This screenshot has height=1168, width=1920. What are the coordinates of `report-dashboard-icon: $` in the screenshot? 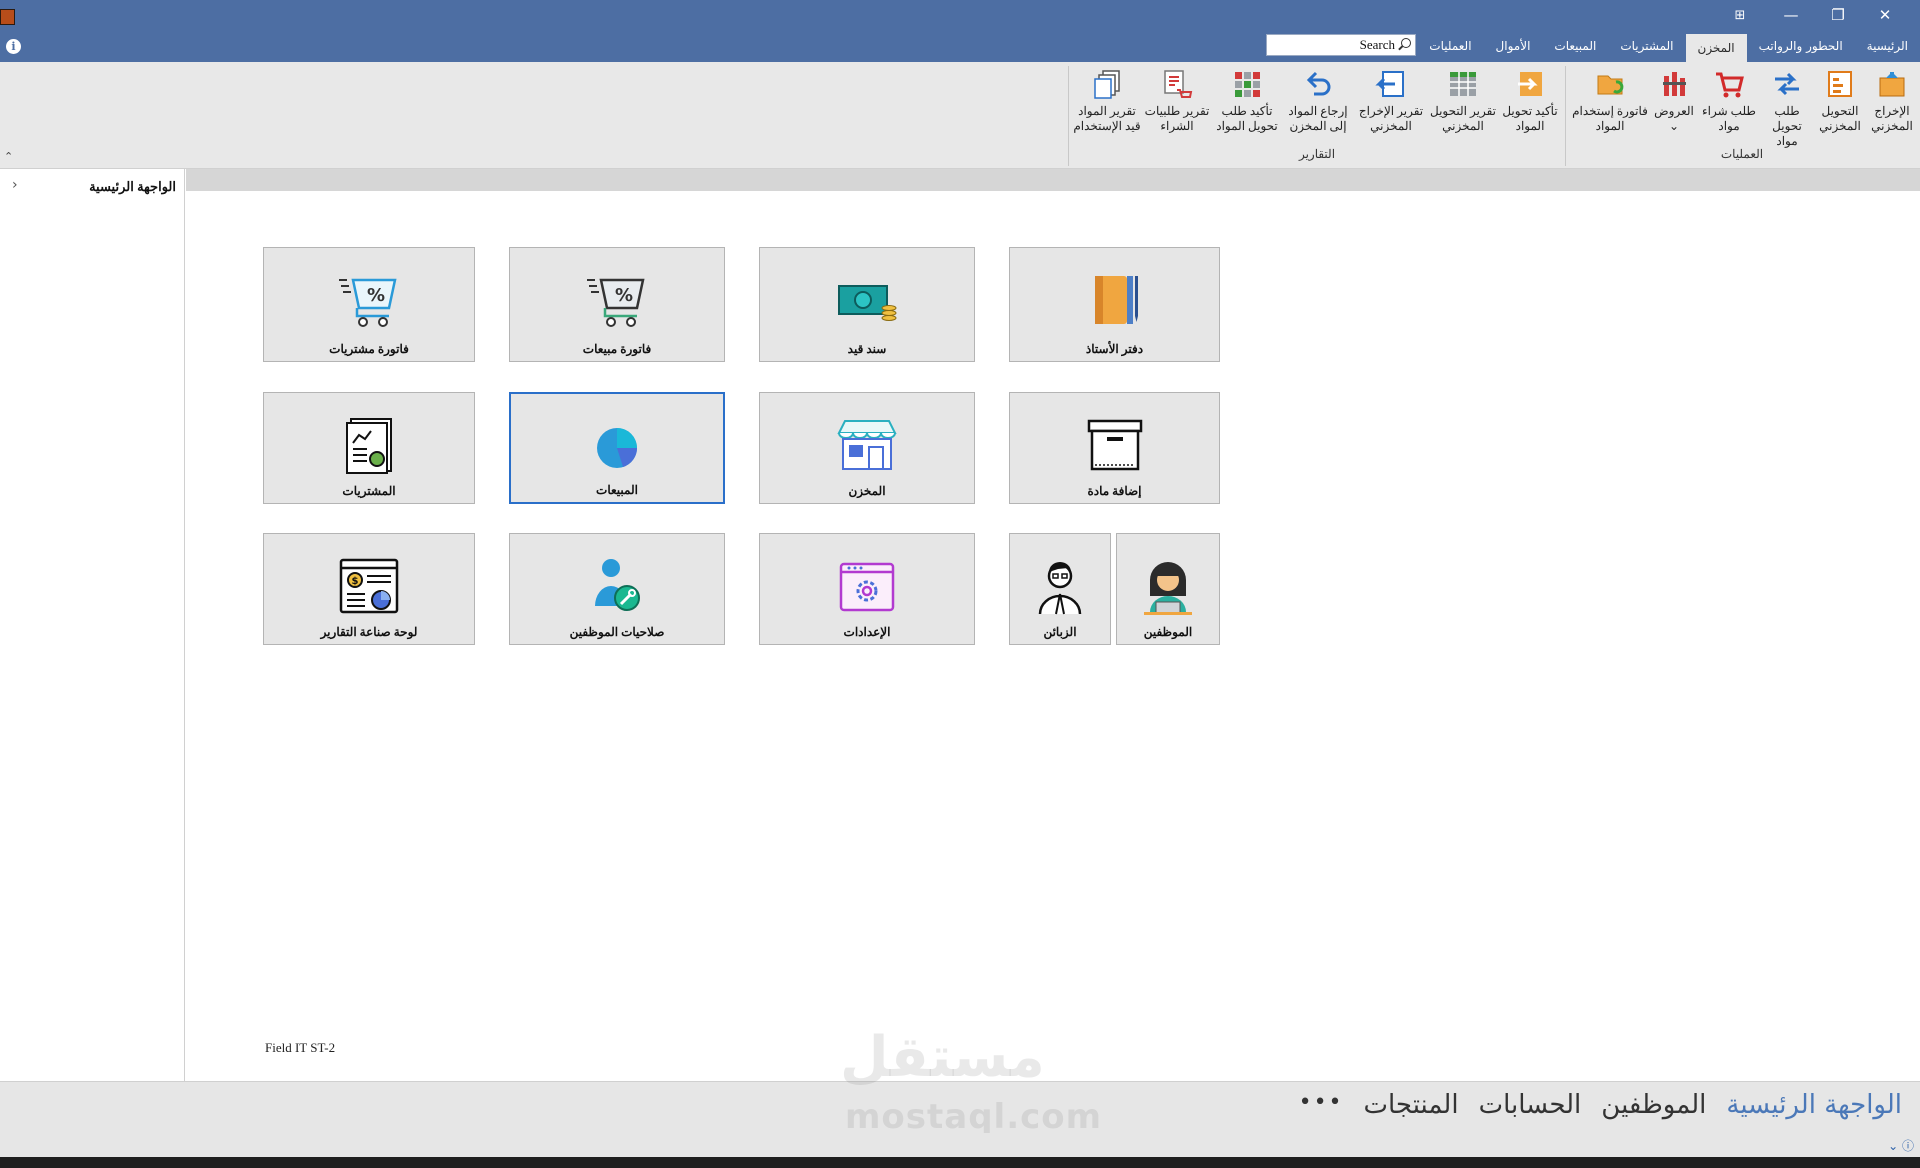 It's located at (369, 586).